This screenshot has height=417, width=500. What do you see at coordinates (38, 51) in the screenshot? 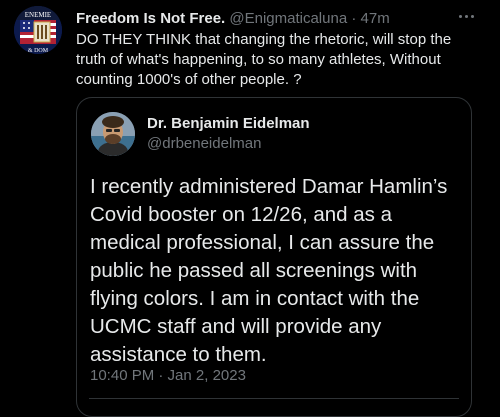
I see `svg-text: & DOM` at bounding box center [38, 51].